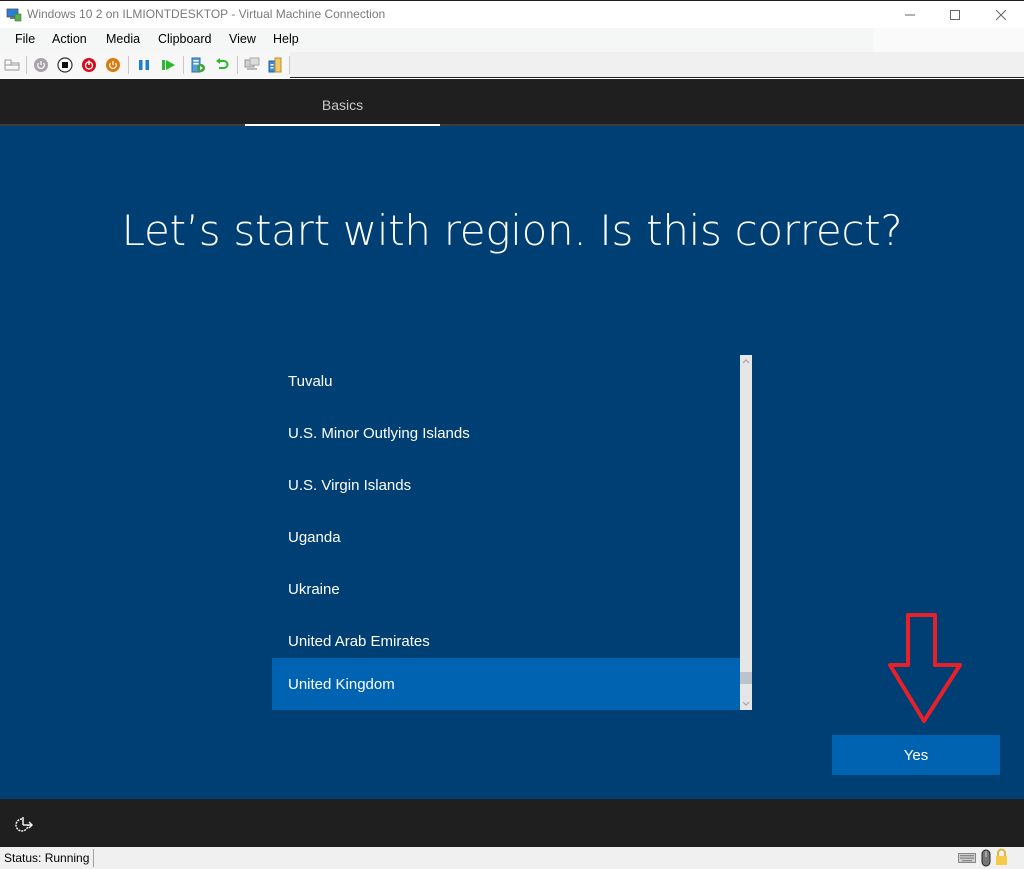 This screenshot has width=1024, height=869. I want to click on region-list-scrollbar, so click(746, 532).